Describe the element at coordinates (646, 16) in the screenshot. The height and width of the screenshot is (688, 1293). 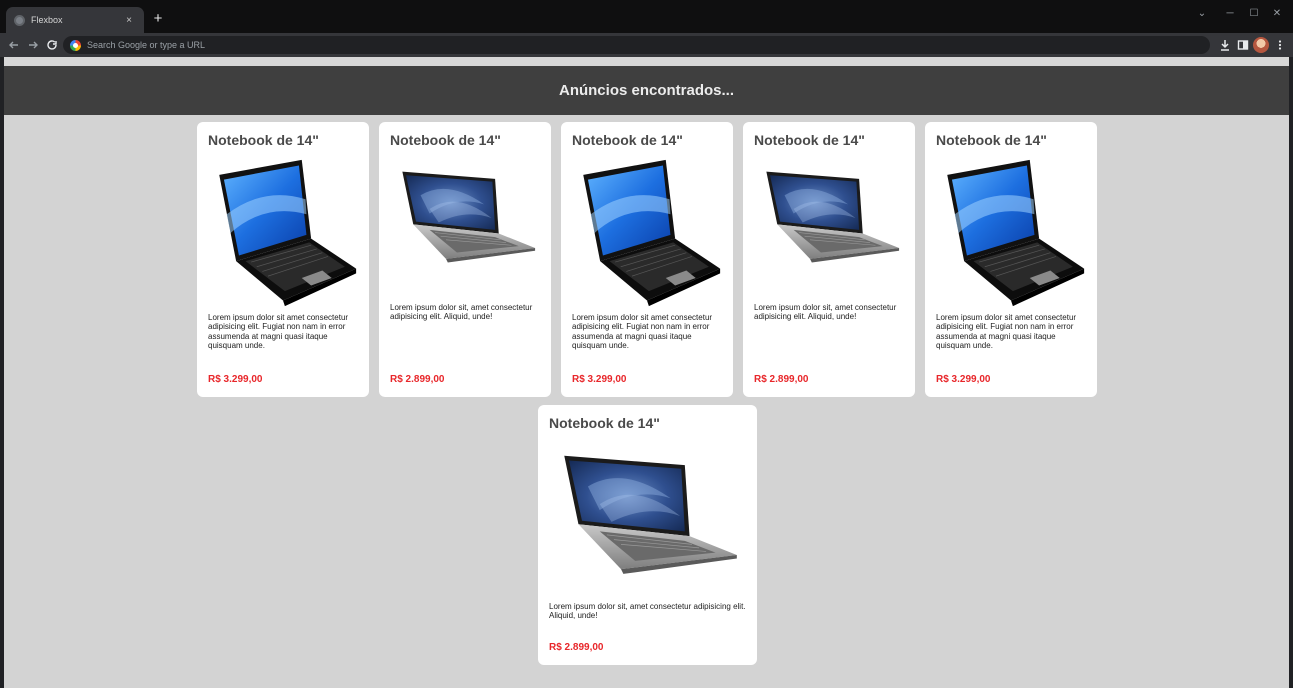
I see `browser-titlebar: Flexbox × + ⌄ ─ ☐ ✕` at that location.